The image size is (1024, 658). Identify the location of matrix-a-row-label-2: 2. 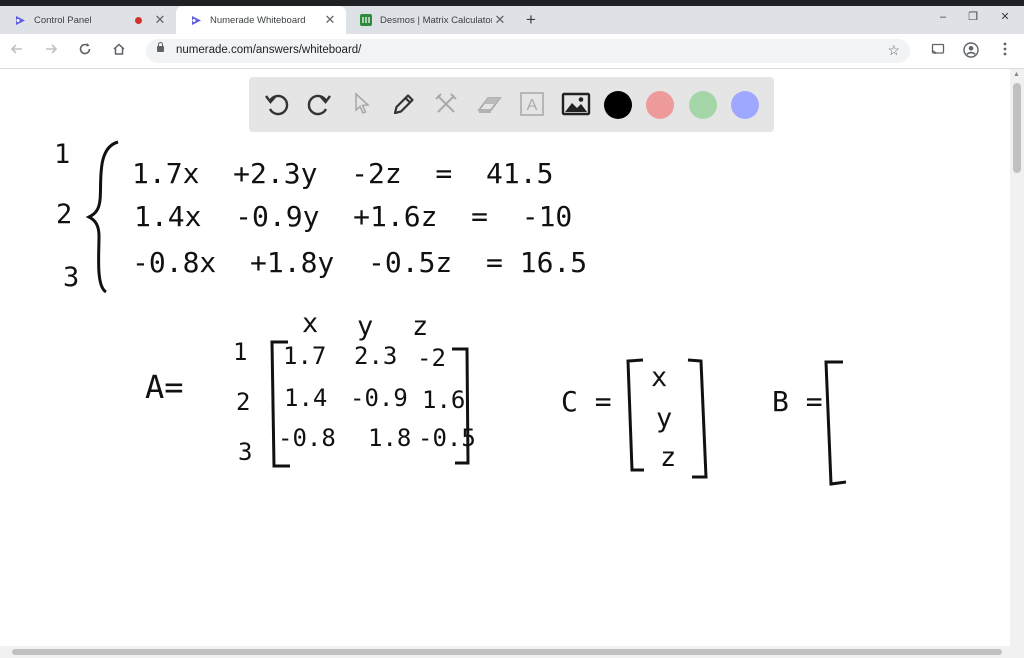
(243, 402).